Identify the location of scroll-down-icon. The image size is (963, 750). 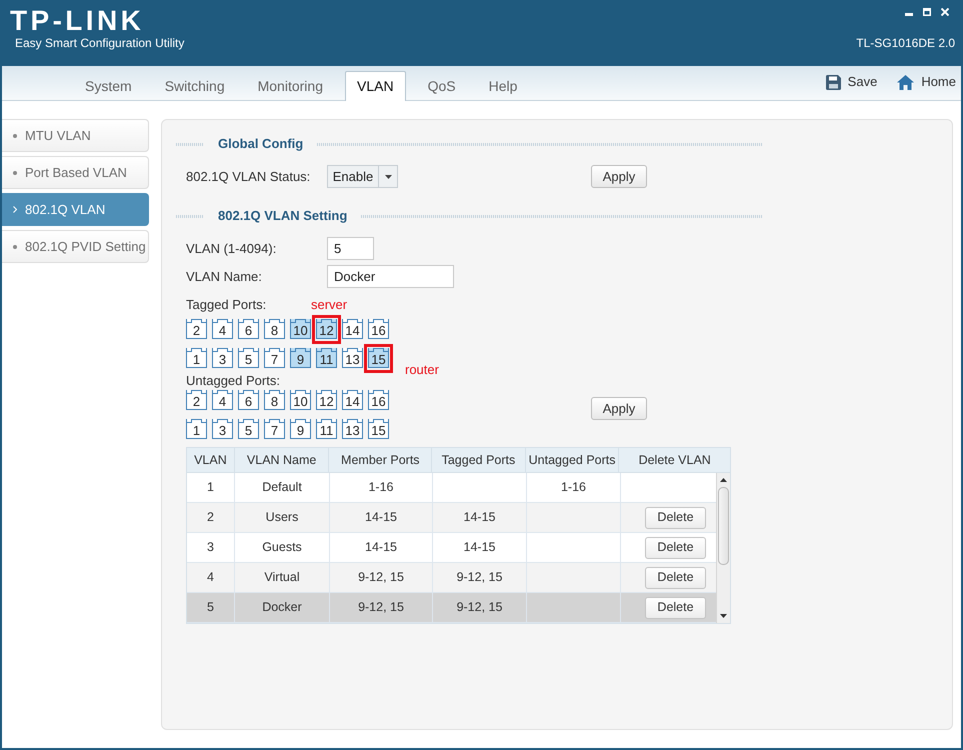
(723, 616).